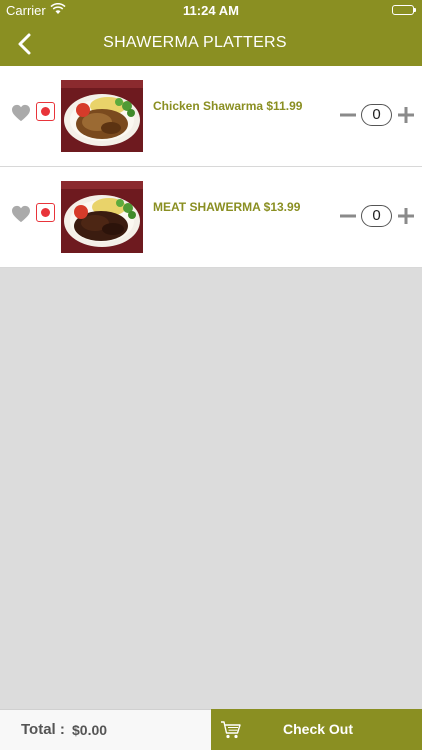  Describe the element at coordinates (231, 730) in the screenshot. I see `cart-icon` at that location.